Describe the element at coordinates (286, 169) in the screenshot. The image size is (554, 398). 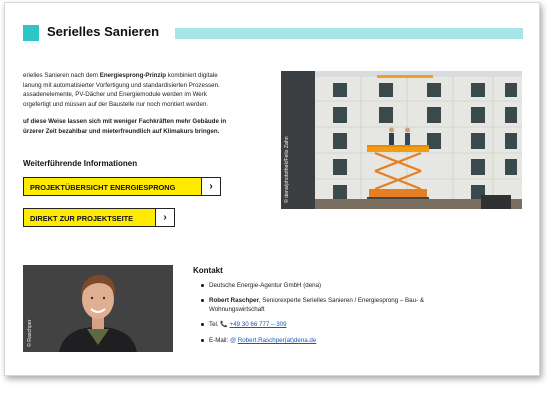
I see `building-photo-credit: © dena/photothek/Felix Zahn` at that location.